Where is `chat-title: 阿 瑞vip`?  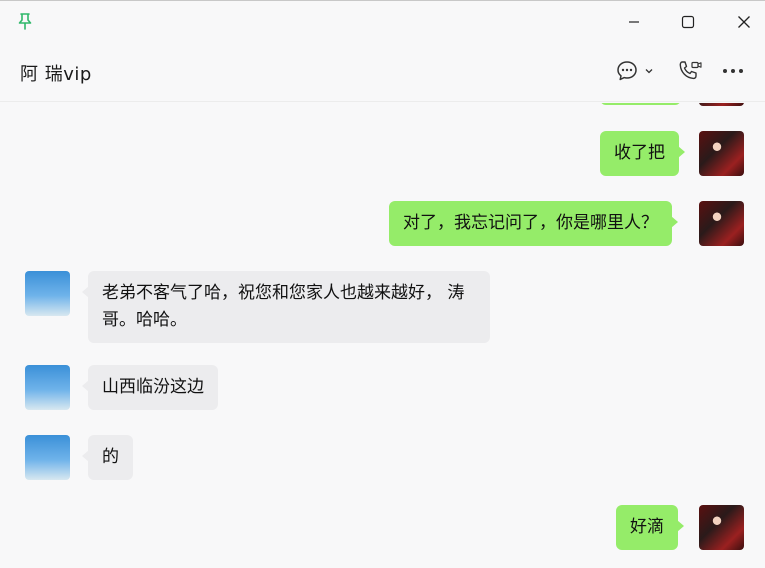
chat-title: 阿 瑞vip is located at coordinates (56, 74).